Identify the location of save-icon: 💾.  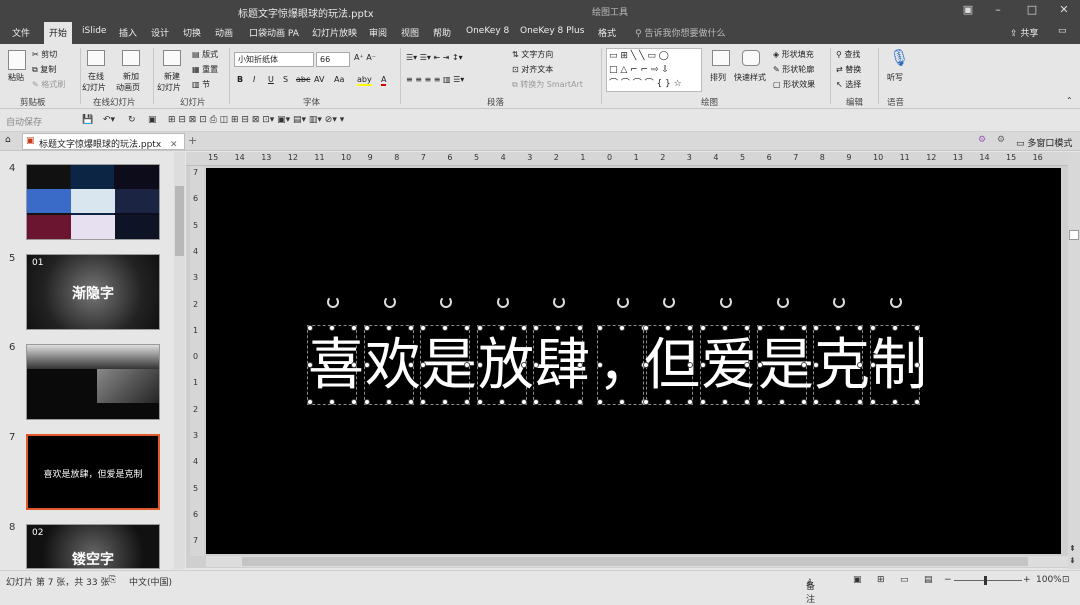
(87, 120).